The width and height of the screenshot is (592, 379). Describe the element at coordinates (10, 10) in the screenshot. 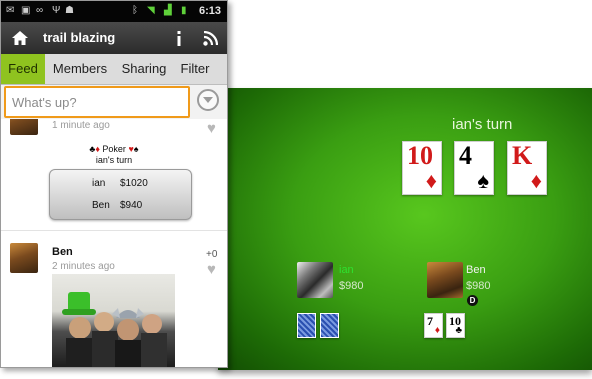

I see `mail-icon: ✉` at that location.